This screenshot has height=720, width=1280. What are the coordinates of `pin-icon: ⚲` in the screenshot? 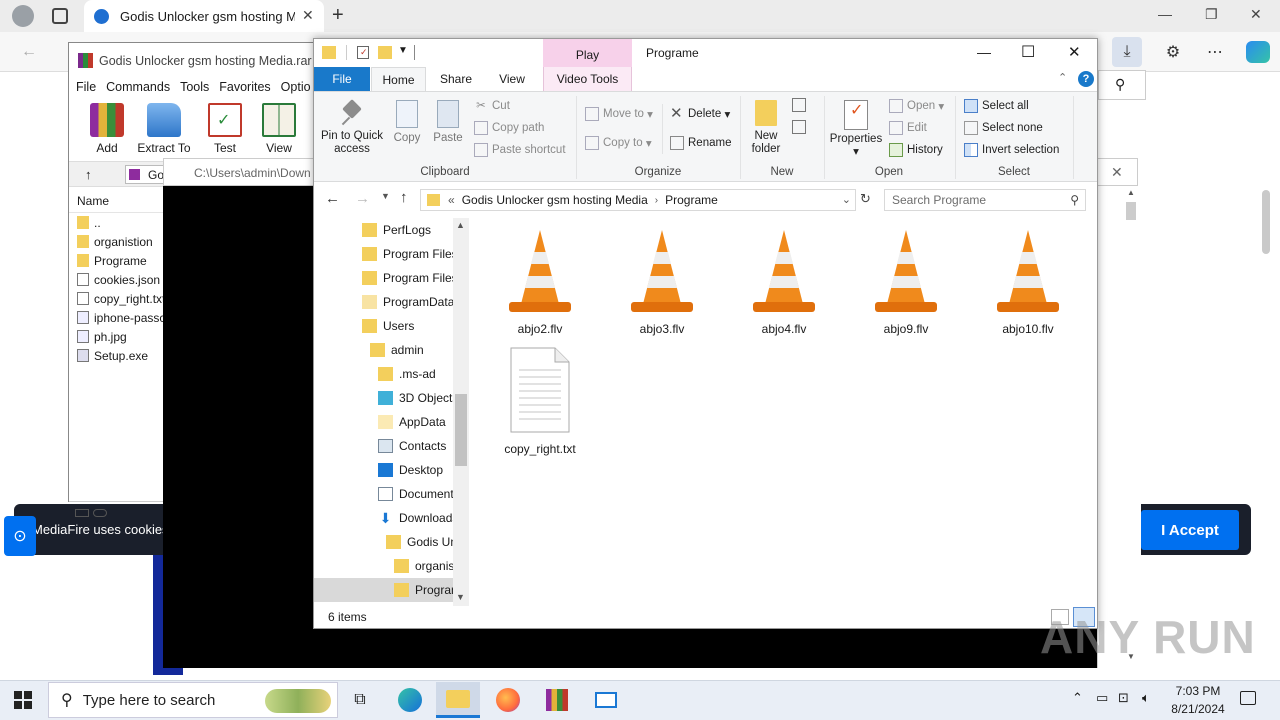 It's located at (1120, 84).